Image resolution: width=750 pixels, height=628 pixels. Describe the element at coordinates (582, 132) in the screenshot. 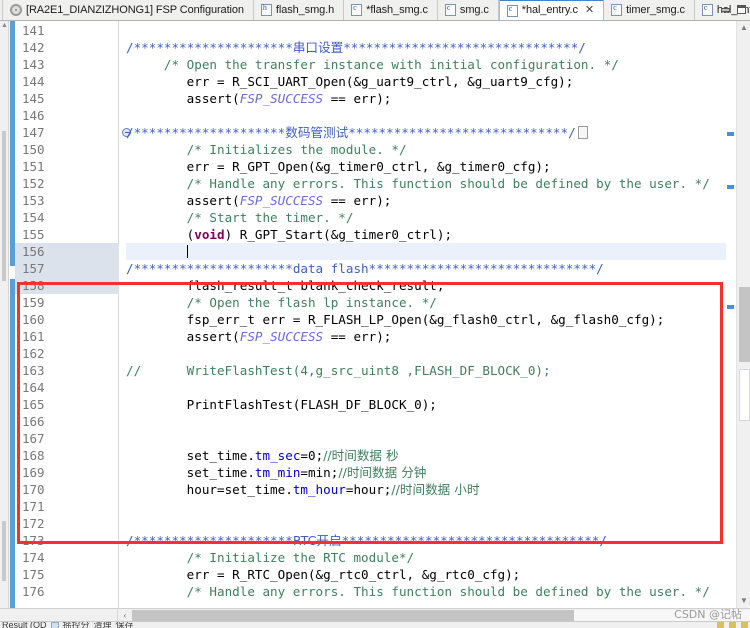

I see `folded-code-placeholder` at that location.